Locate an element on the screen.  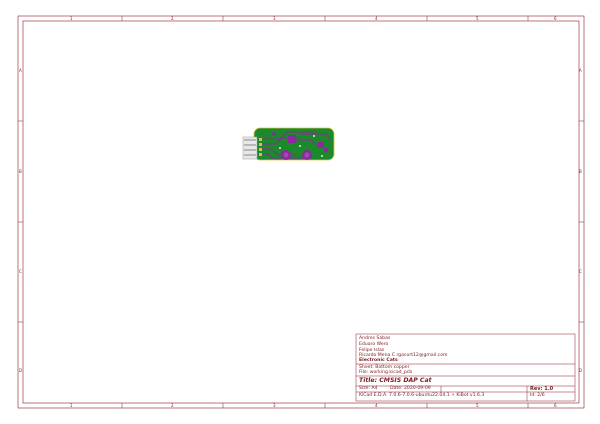
file-label: File: working.kicad_pcb is located at coordinates (386, 372).